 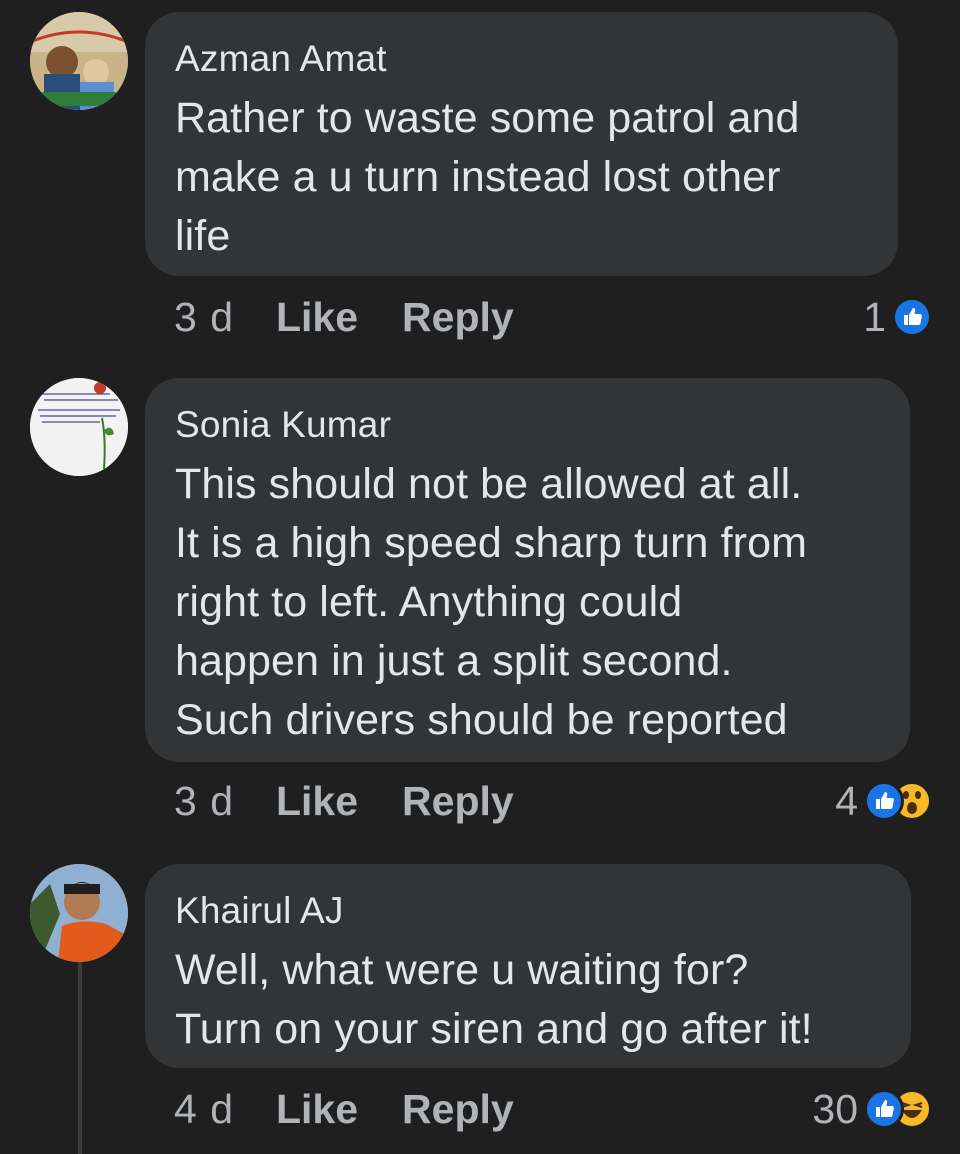 I want to click on comment-actions: 4 d Like Reply, so click(x=344, y=1109).